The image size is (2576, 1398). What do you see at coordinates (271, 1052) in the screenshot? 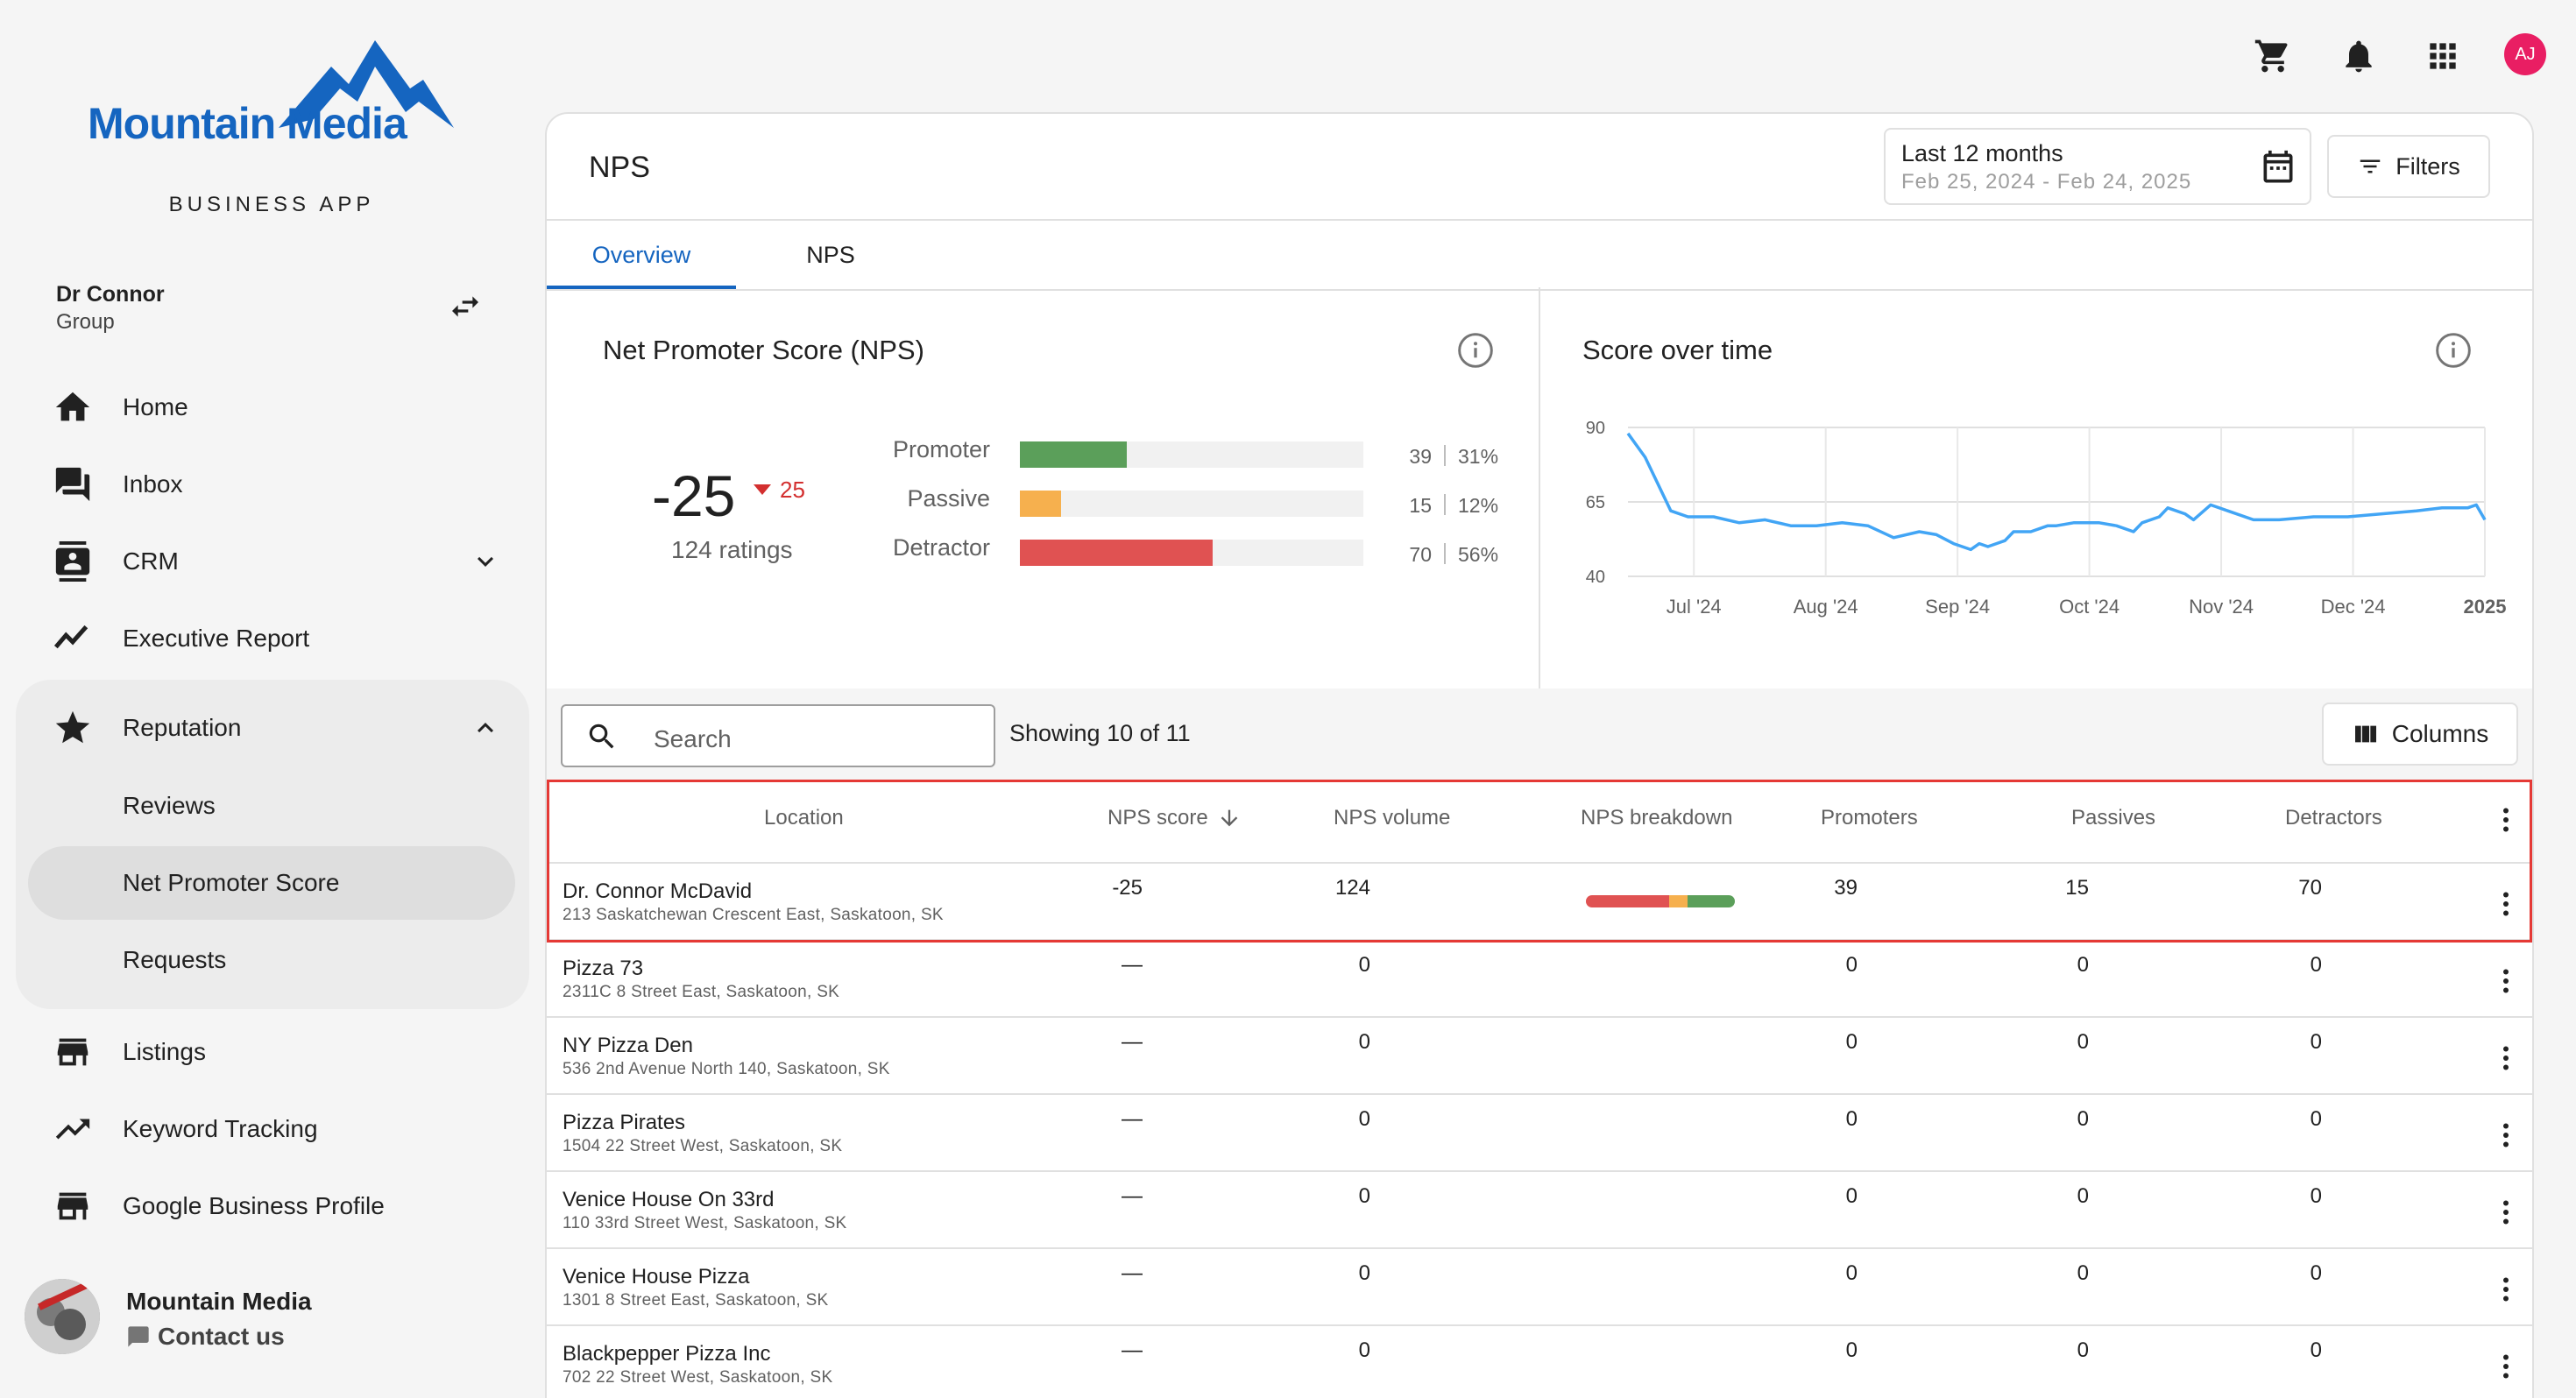
I see `sidebar-item-listings: Listings` at bounding box center [271, 1052].